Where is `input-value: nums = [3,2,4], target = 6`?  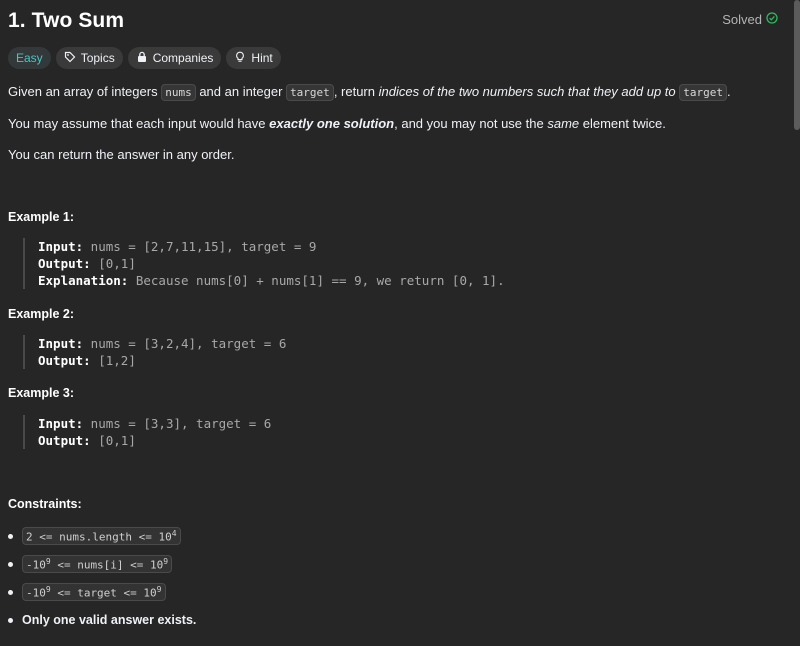
input-value: nums = [3,2,4], target = 6 is located at coordinates (185, 343).